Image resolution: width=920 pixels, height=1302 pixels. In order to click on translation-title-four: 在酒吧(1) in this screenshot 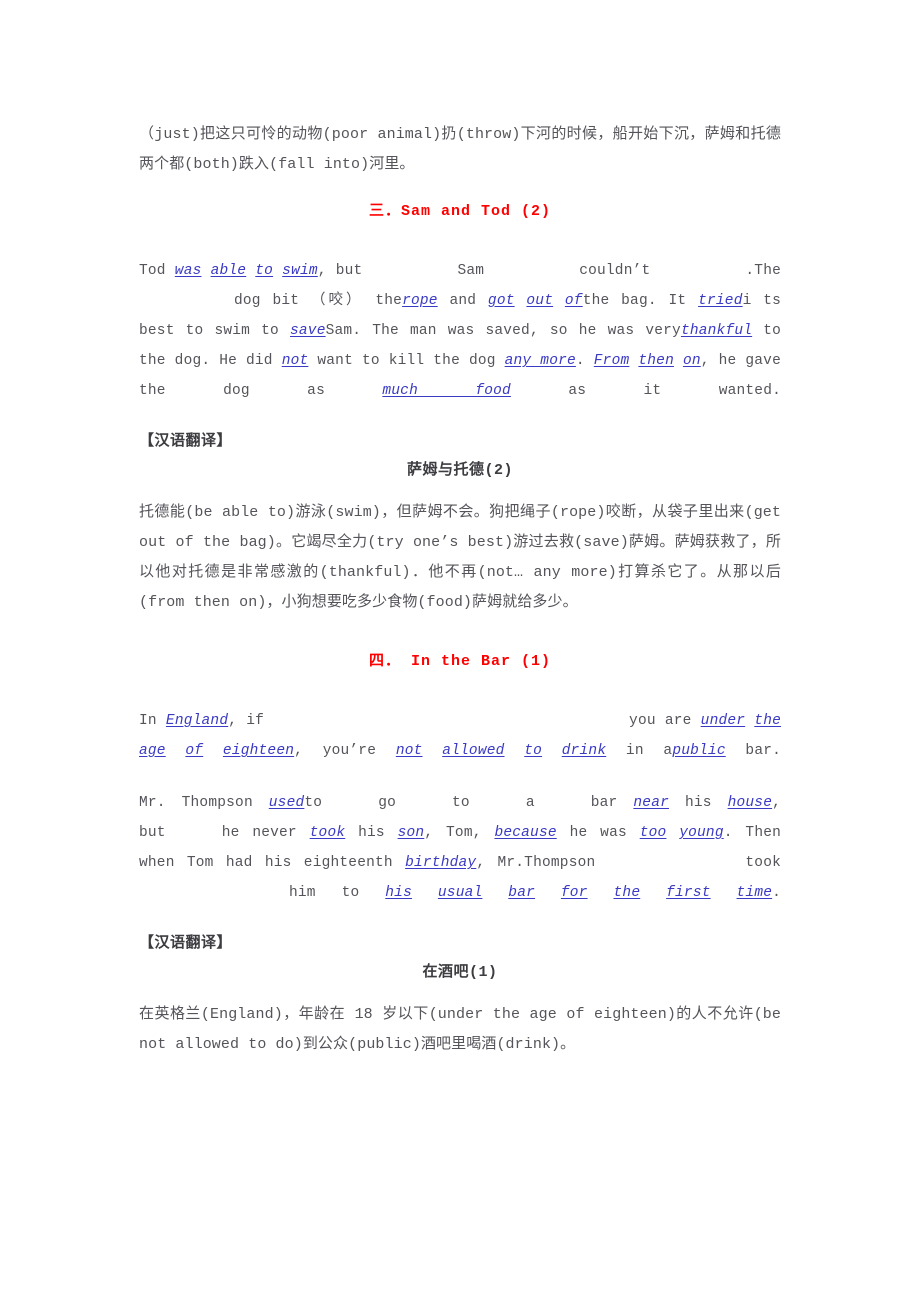, I will do `click(460, 972)`.